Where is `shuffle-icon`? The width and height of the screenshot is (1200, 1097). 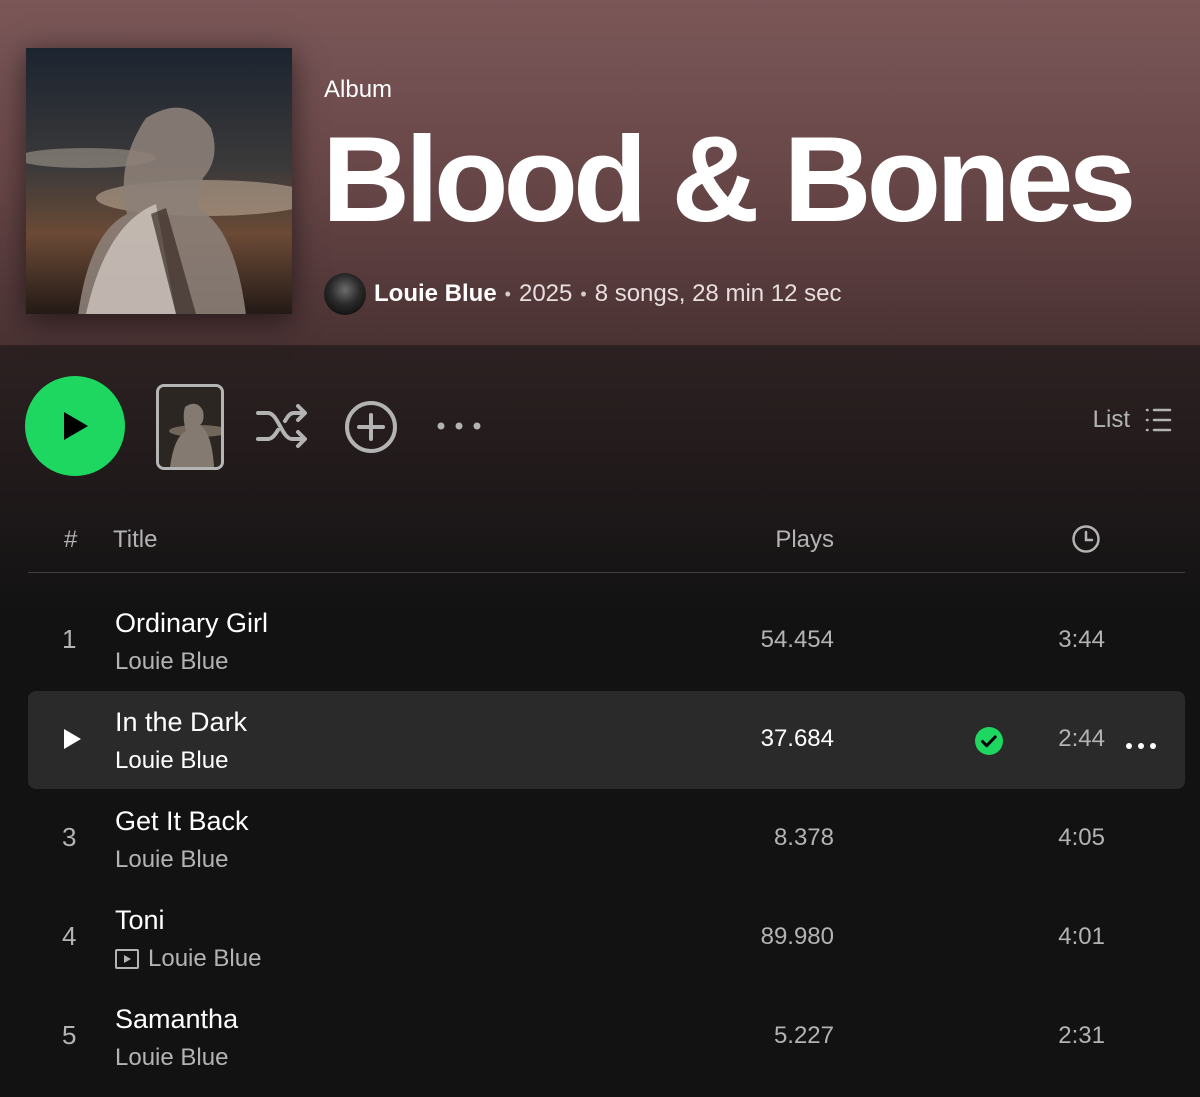
shuffle-icon is located at coordinates (281, 426).